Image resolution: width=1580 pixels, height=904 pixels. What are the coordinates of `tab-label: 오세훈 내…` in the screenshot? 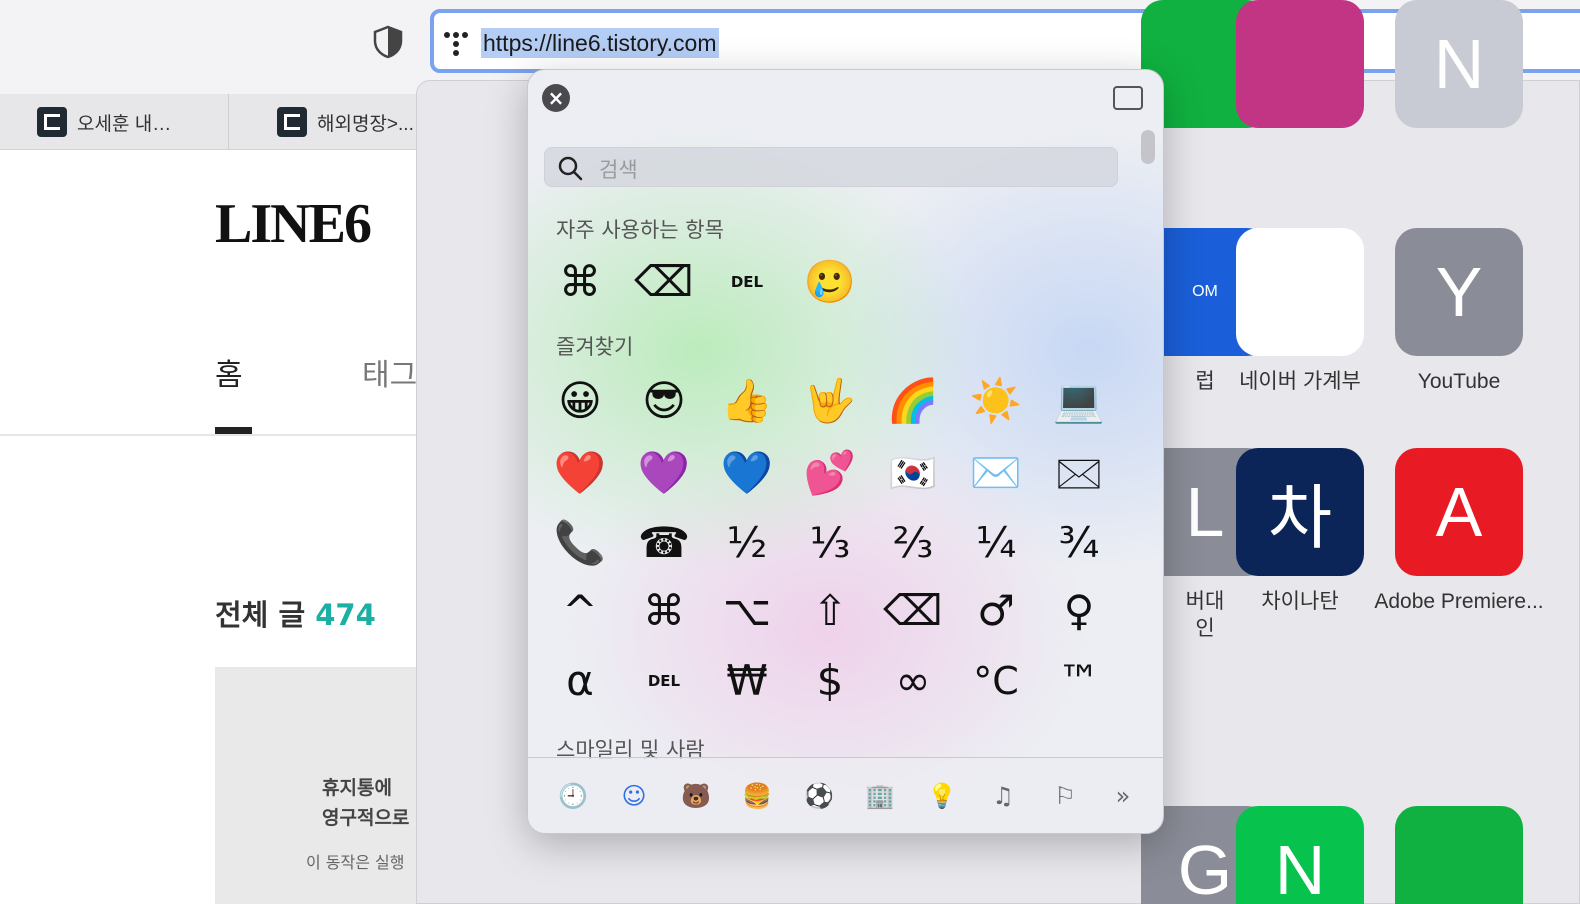 It's located at (124, 124).